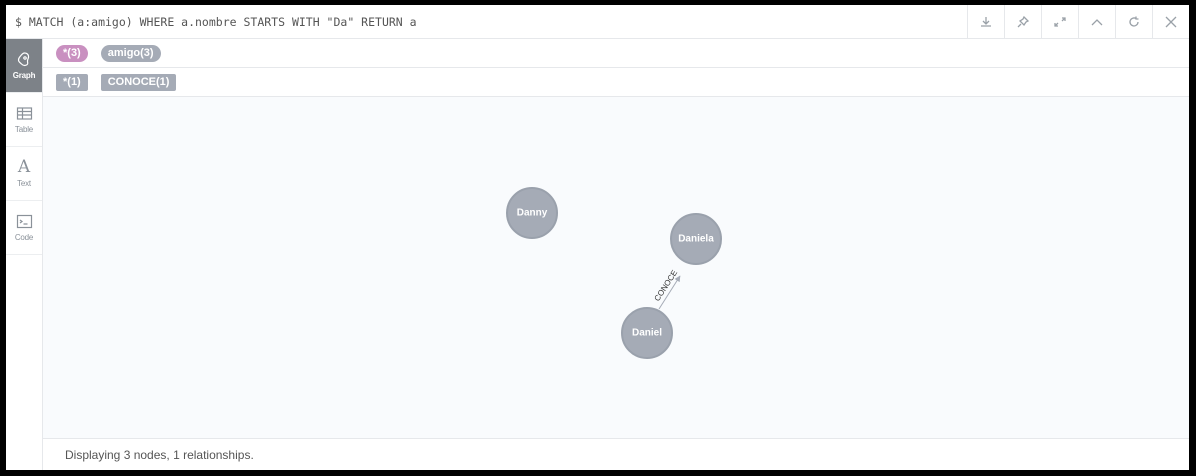  I want to click on tab-graph: Graph, so click(24, 66).